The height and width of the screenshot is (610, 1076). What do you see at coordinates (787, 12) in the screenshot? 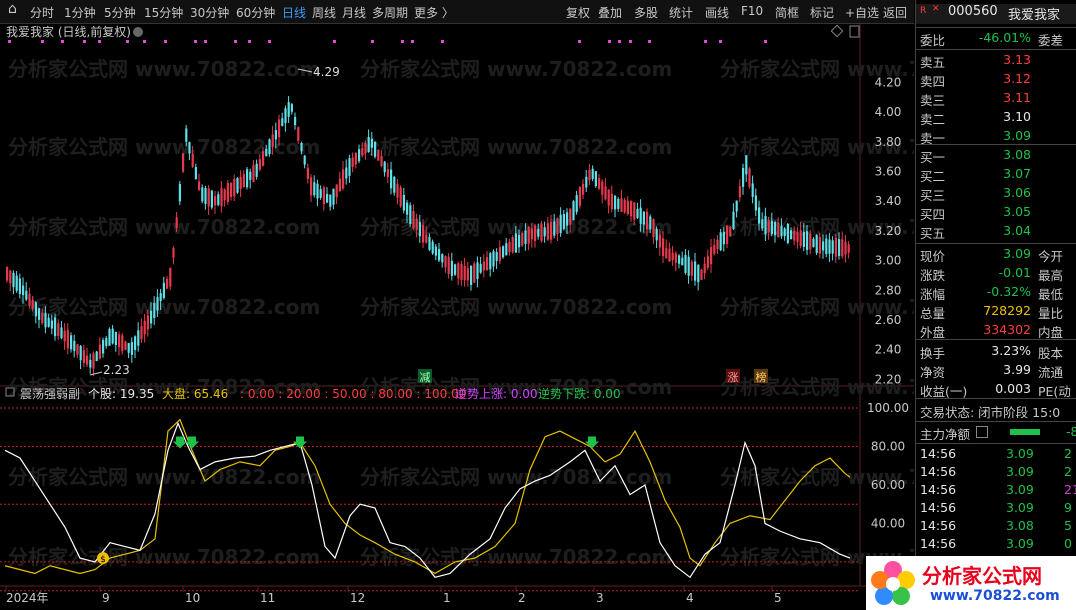
I see `toolbar-btn-6: 简框` at bounding box center [787, 12].